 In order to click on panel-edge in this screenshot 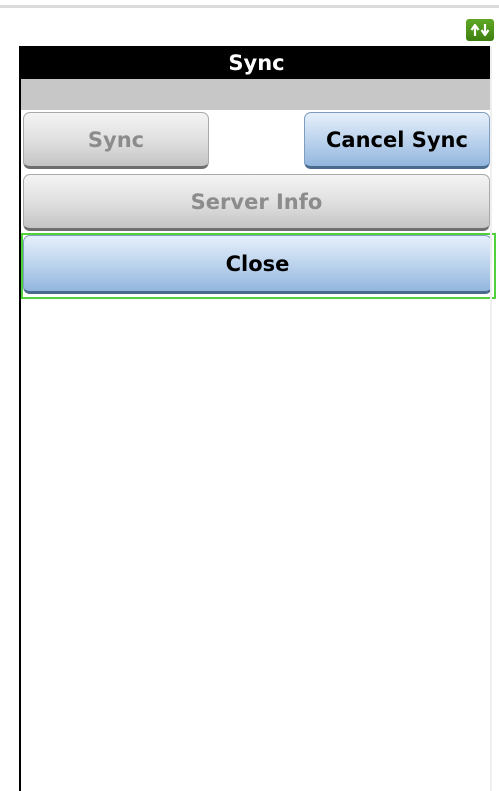, I will do `click(491, 418)`.